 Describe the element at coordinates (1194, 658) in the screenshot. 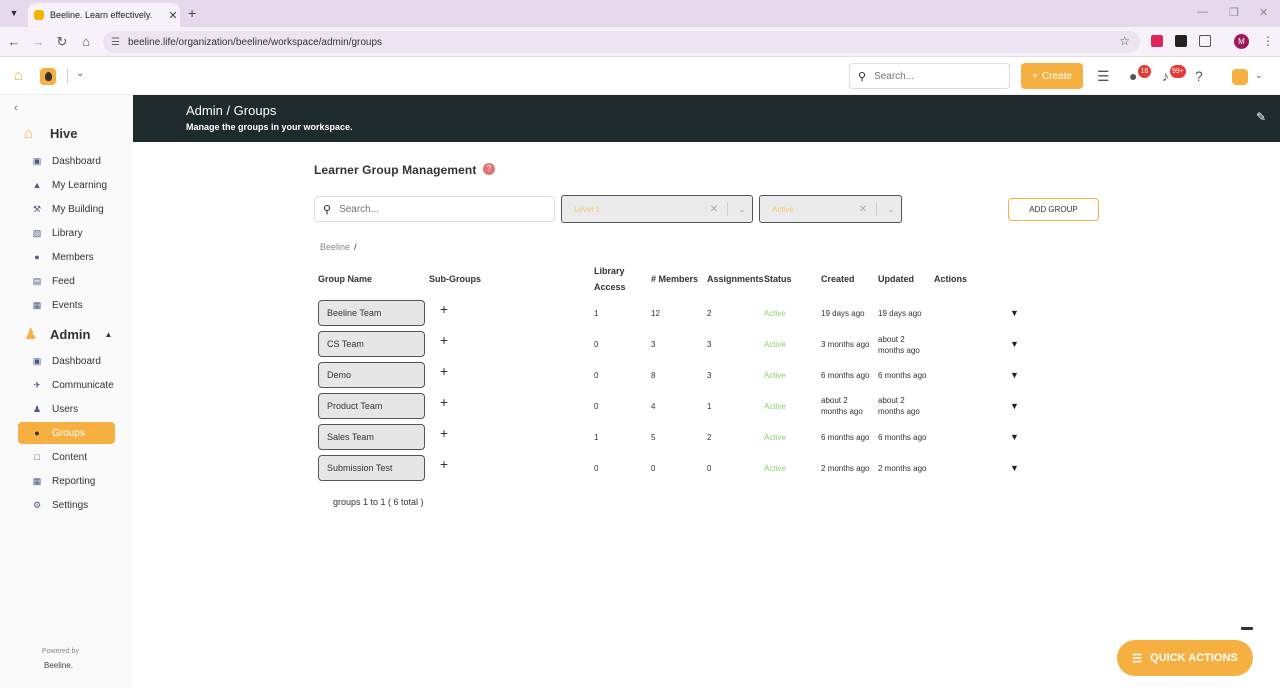

I see `quick-actions-label: QUICK ACTIONS` at that location.